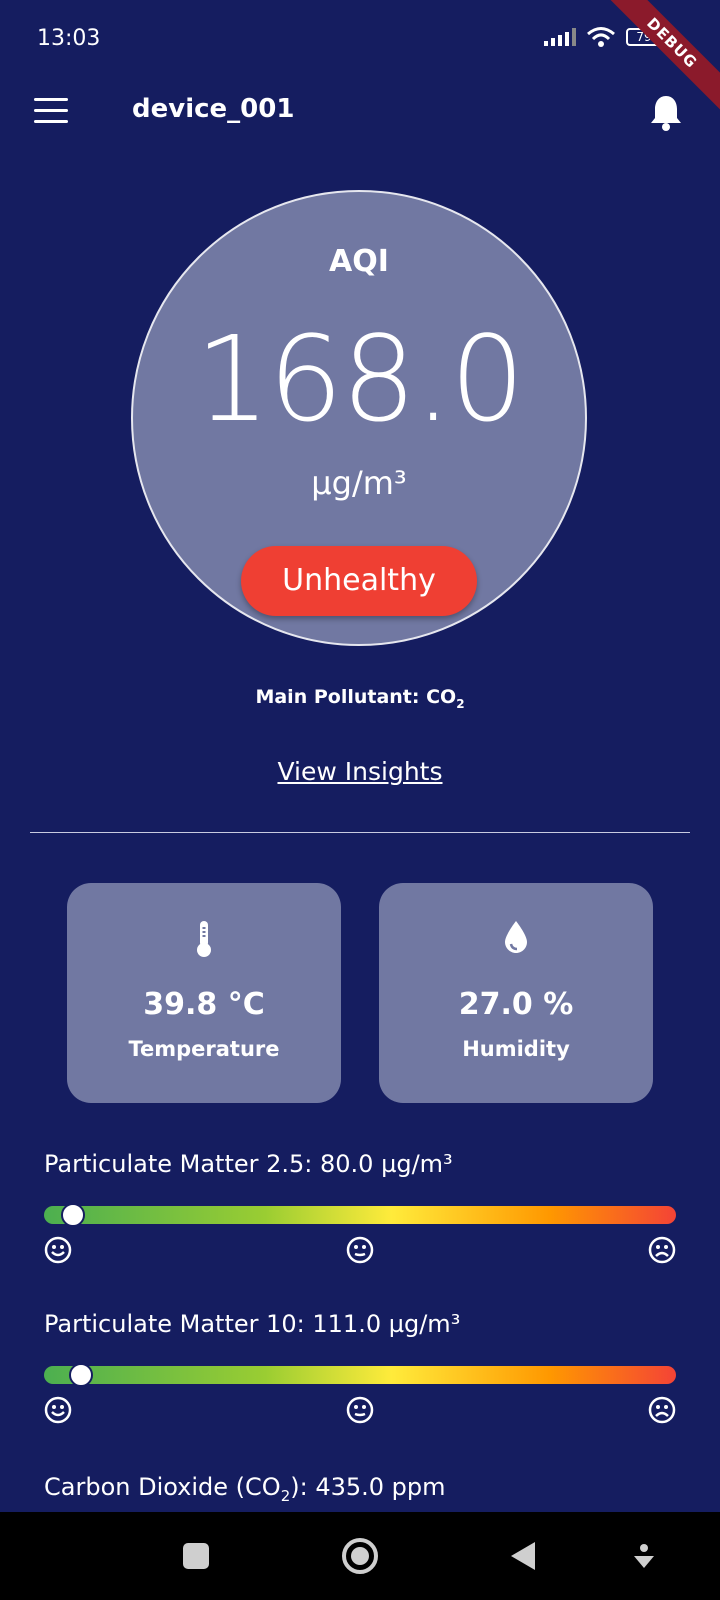 This screenshot has width=720, height=1600. I want to click on aqi-value: 168.0, so click(360, 379).